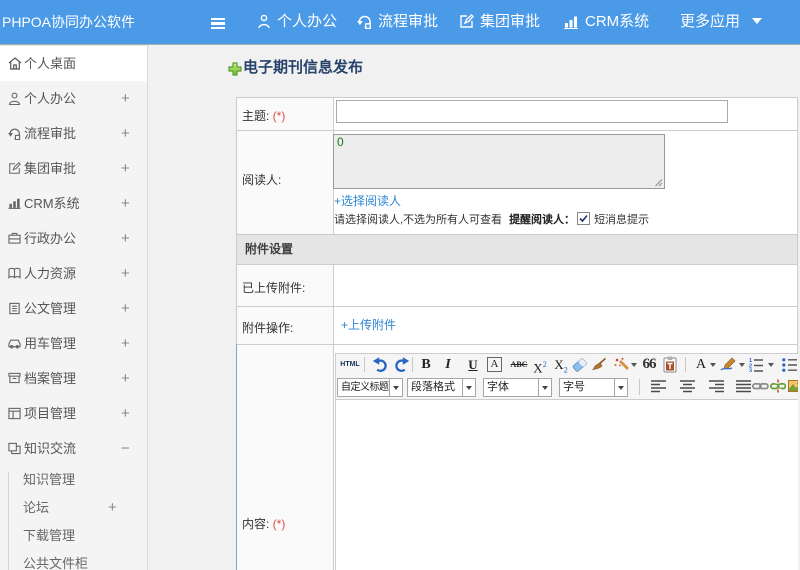 This screenshot has width=800, height=570. I want to click on svg-text: 3, so click(750, 371).